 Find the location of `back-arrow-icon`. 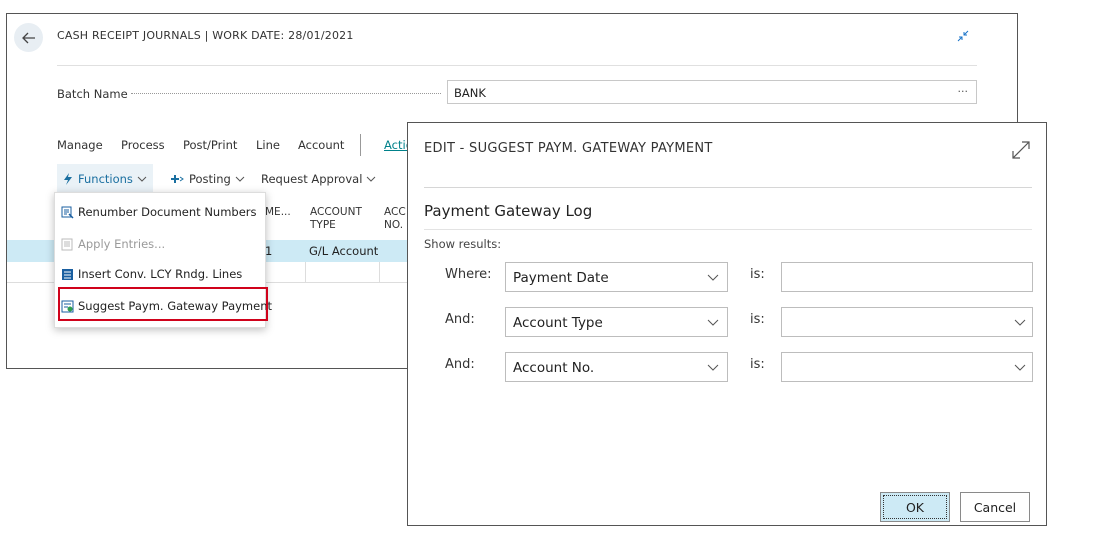

back-arrow-icon is located at coordinates (28, 37).